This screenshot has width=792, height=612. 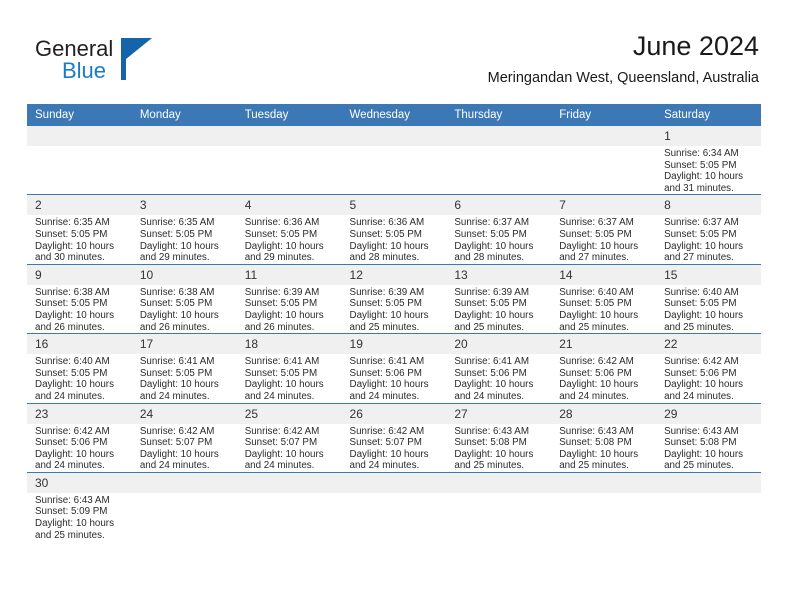 I want to click on sunset-text: Sunset: 5:08 PM, so click(x=490, y=443).